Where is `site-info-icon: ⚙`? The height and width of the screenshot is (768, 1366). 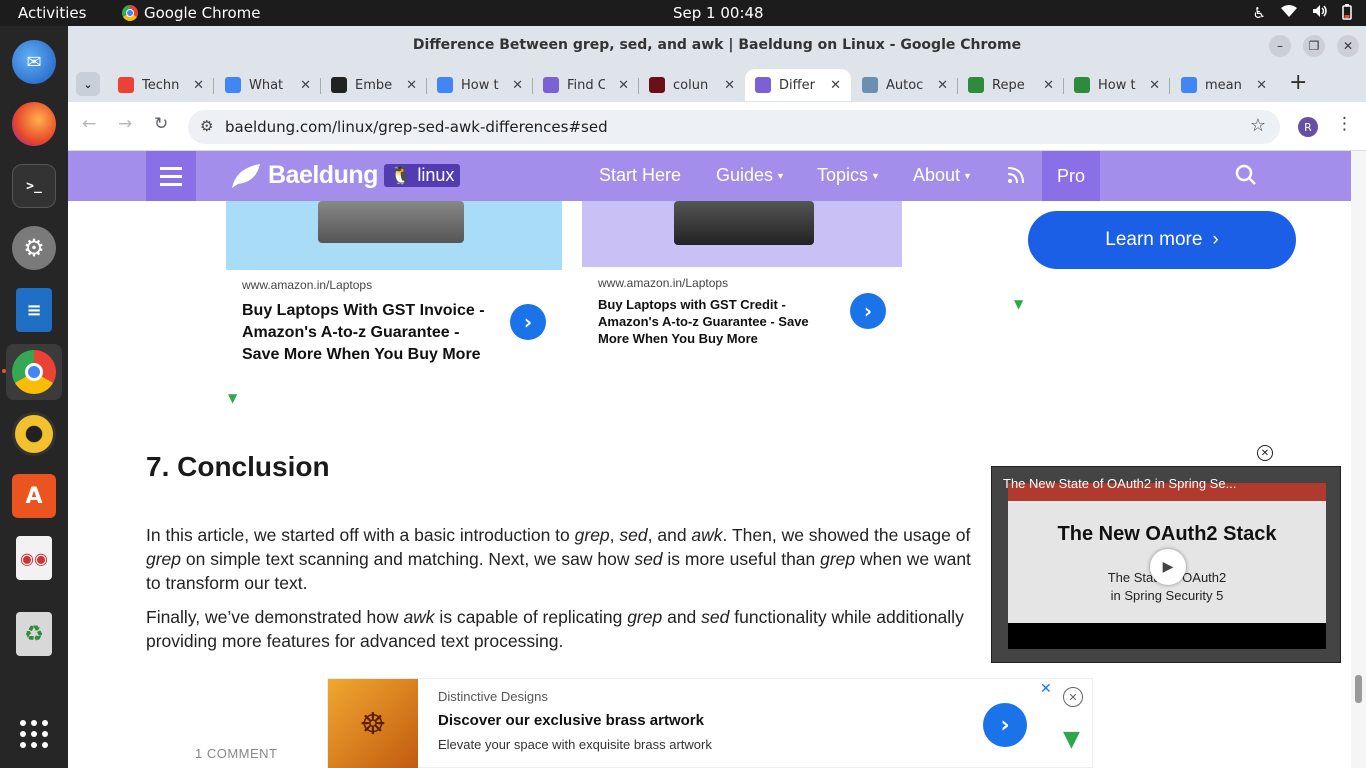 site-info-icon: ⚙ is located at coordinates (206, 126).